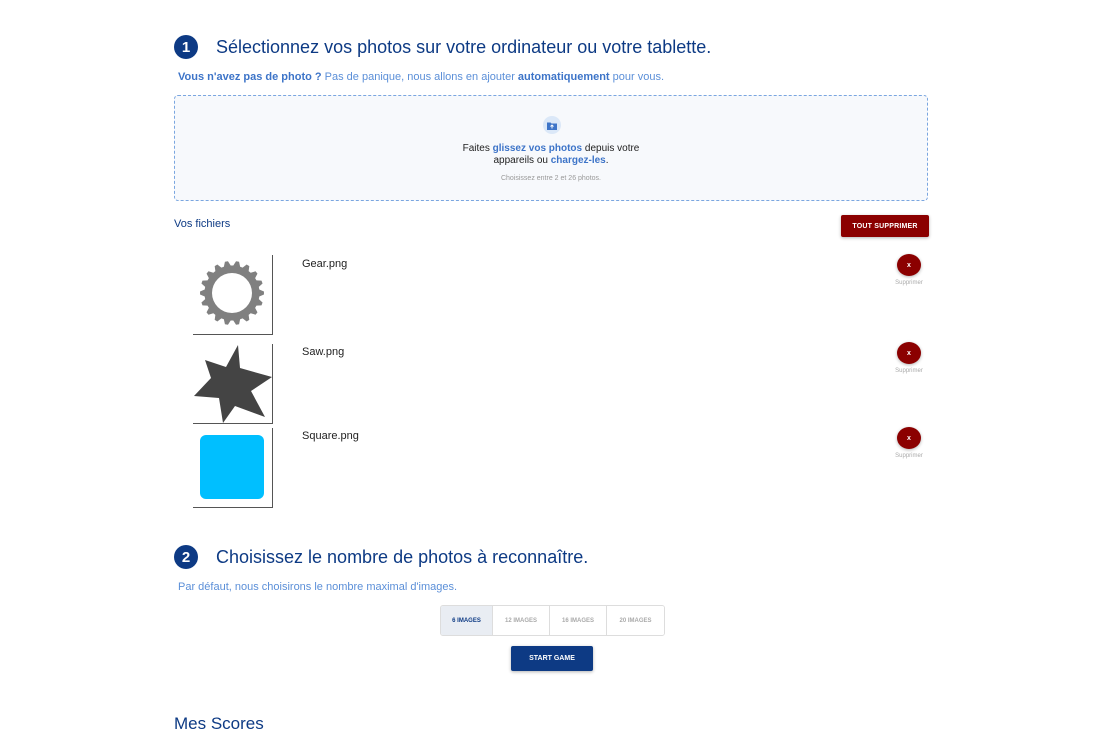 Image resolution: width=1106 pixels, height=737 pixels. I want to click on step1-number: 1, so click(186, 47).